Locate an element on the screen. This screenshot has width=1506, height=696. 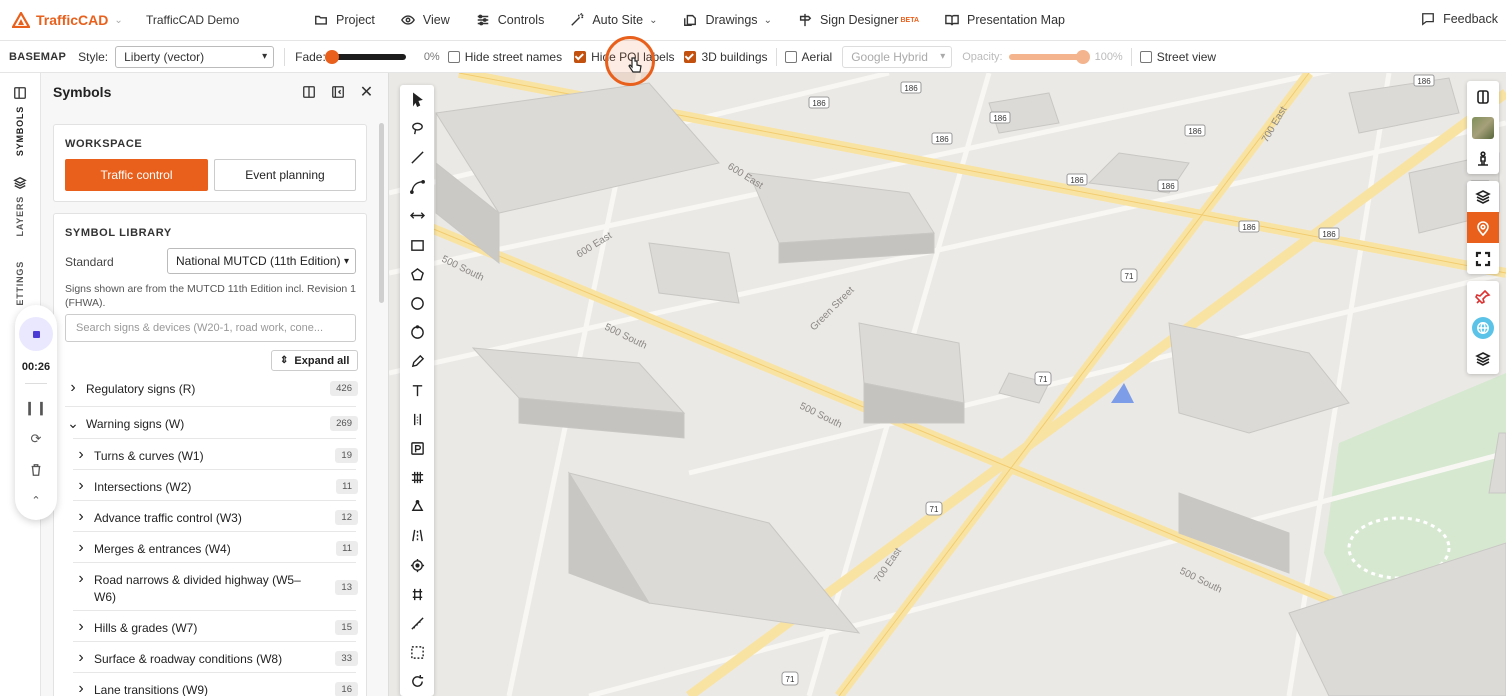
fade-slider-knob is located at coordinates (331, 56).